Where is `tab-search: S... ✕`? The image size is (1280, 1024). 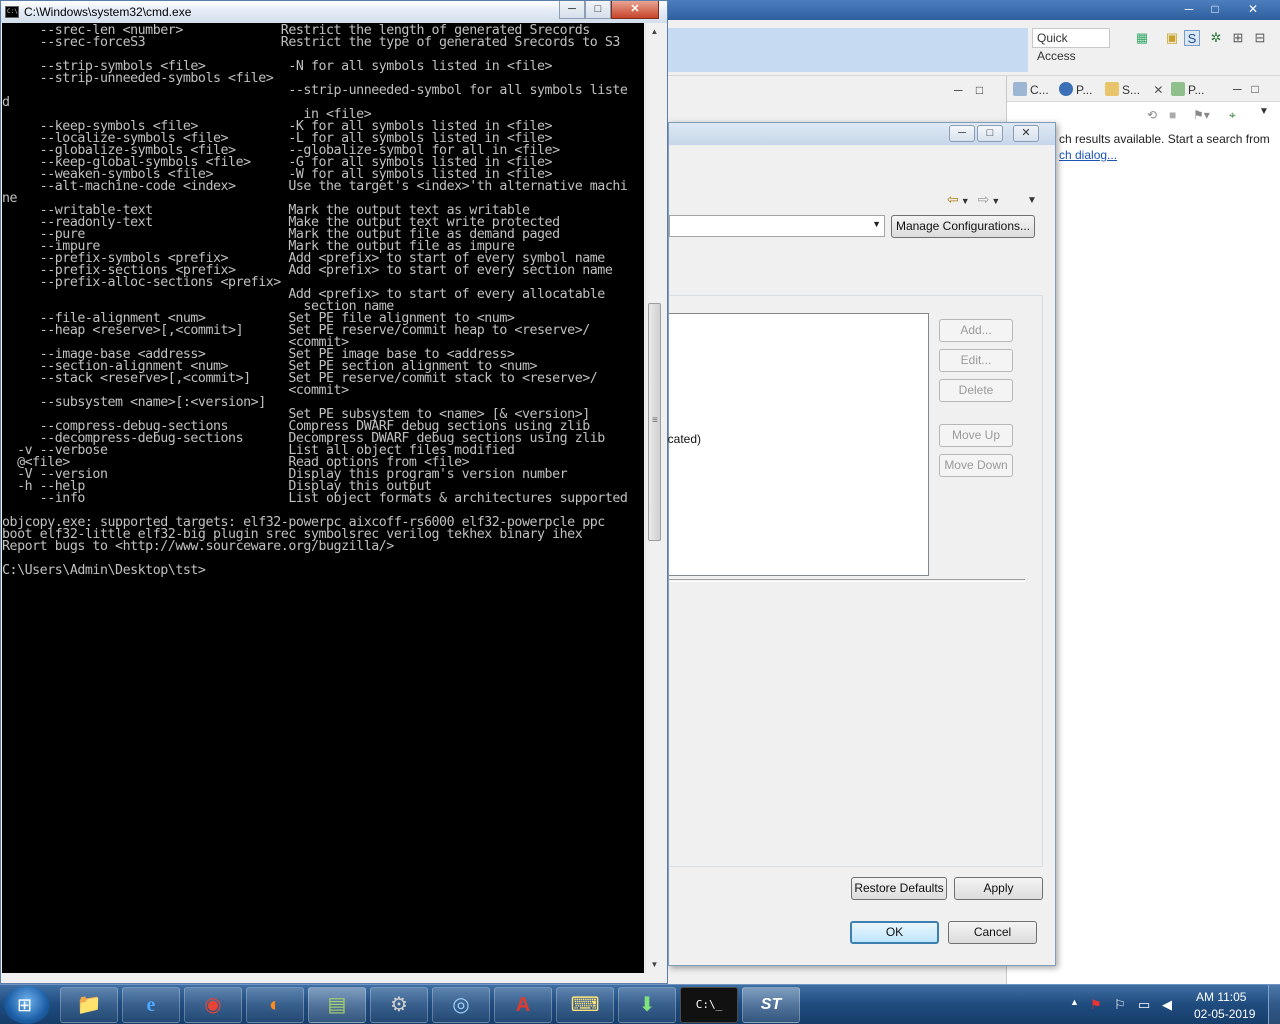
tab-search: S... ✕ is located at coordinates (1134, 89).